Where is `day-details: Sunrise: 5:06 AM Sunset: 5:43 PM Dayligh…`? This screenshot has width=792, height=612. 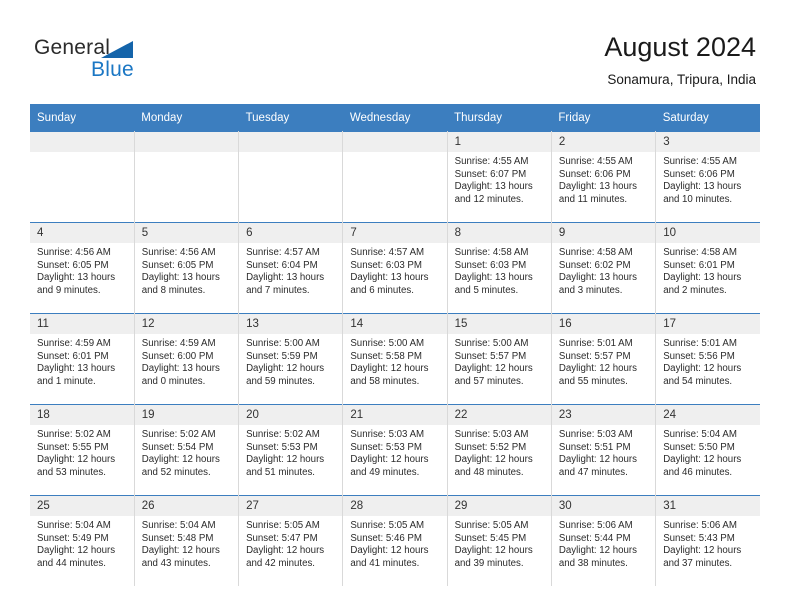
day-details: Sunrise: 5:06 AM Sunset: 5:43 PM Dayligh… is located at coordinates (708, 543).